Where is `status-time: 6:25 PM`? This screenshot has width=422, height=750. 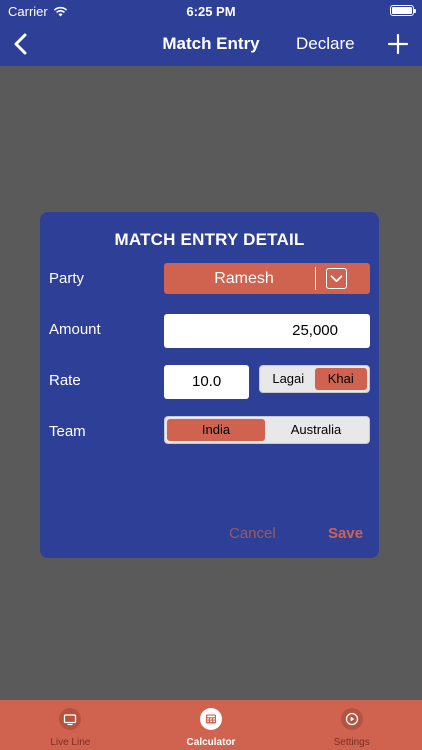
status-time: 6:25 PM is located at coordinates (211, 11).